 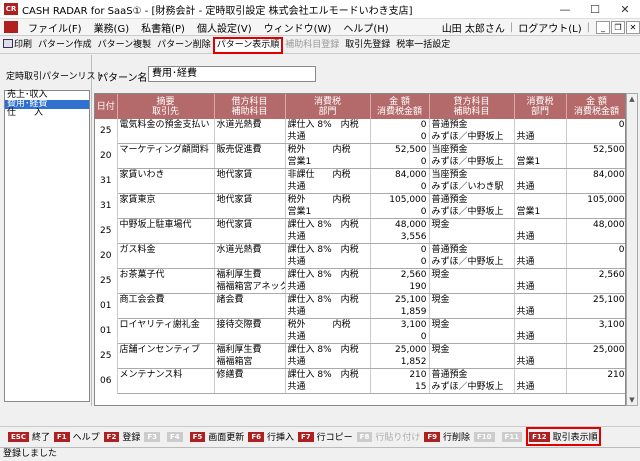 What do you see at coordinates (625, 9) in the screenshot?
I see `close-icon: ✕` at bounding box center [625, 9].